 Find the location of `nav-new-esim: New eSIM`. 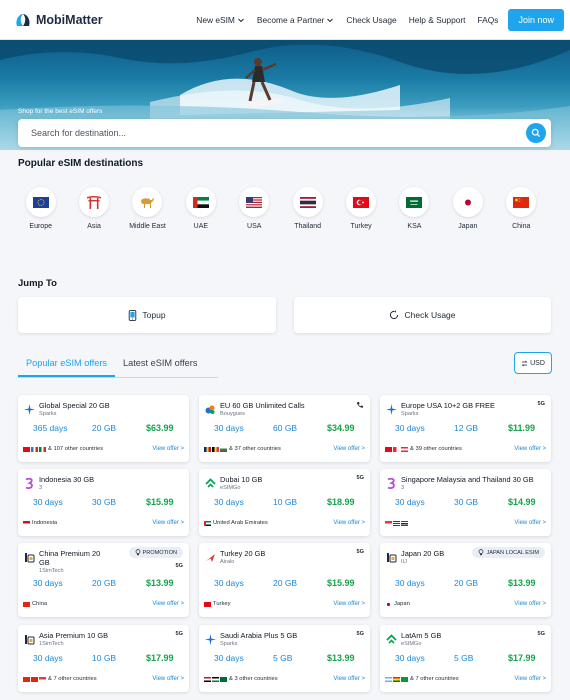

nav-new-esim: New eSIM is located at coordinates (220, 20).